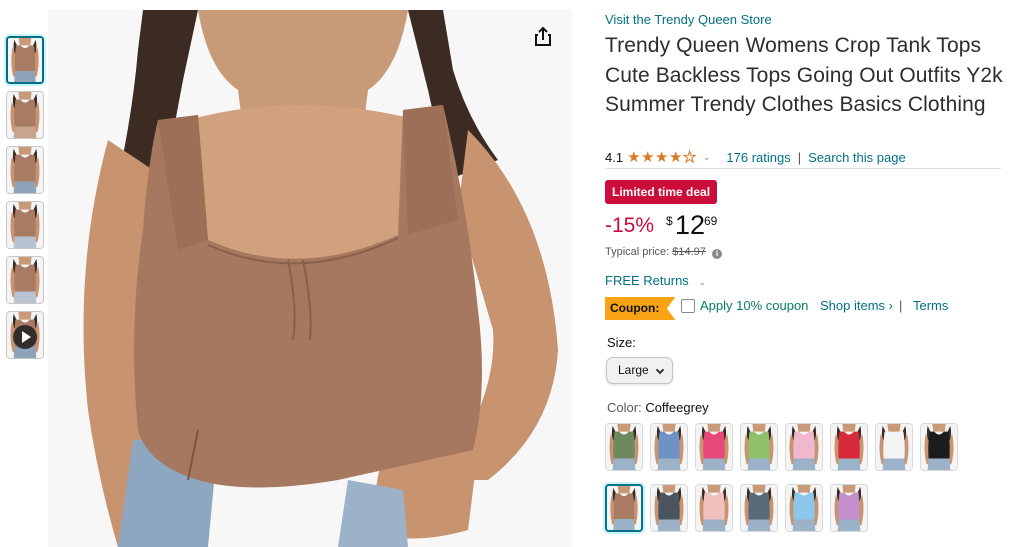 The height and width of the screenshot is (547, 1024). What do you see at coordinates (614, 157) in the screenshot?
I see `rating-value: 4.1` at bounding box center [614, 157].